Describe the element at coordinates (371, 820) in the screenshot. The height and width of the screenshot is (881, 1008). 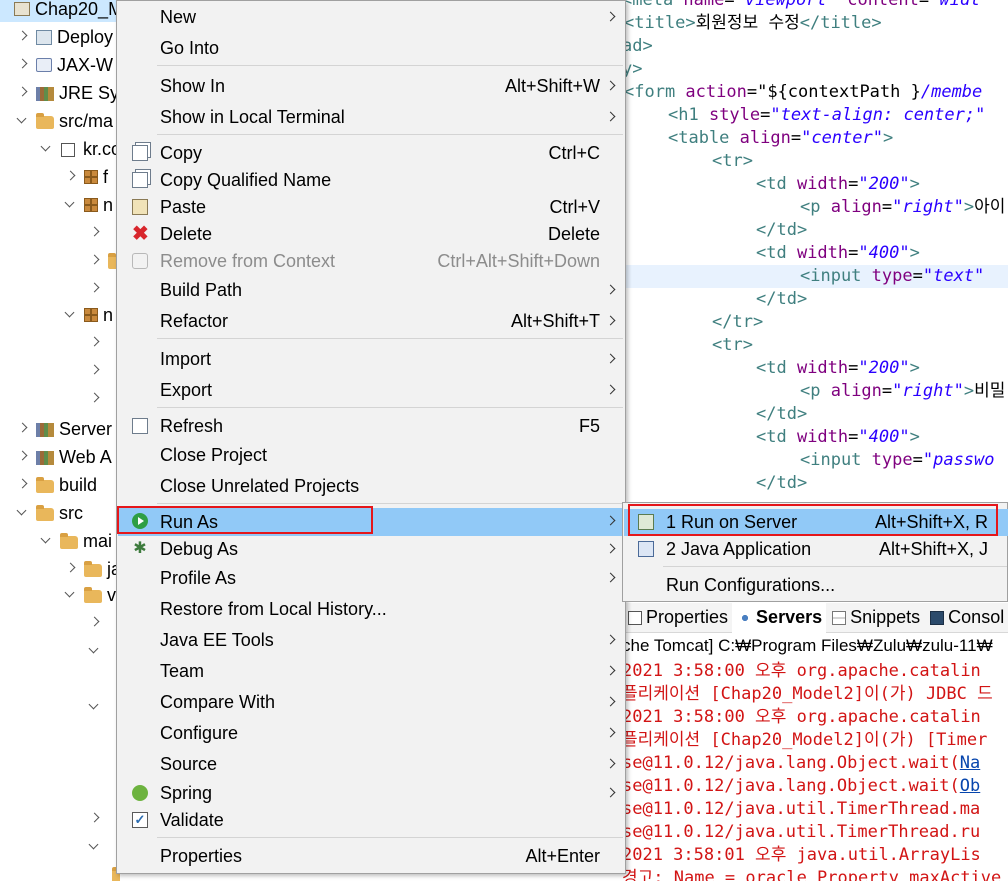
I see `menu-item-validate: ✓ Validate` at that location.